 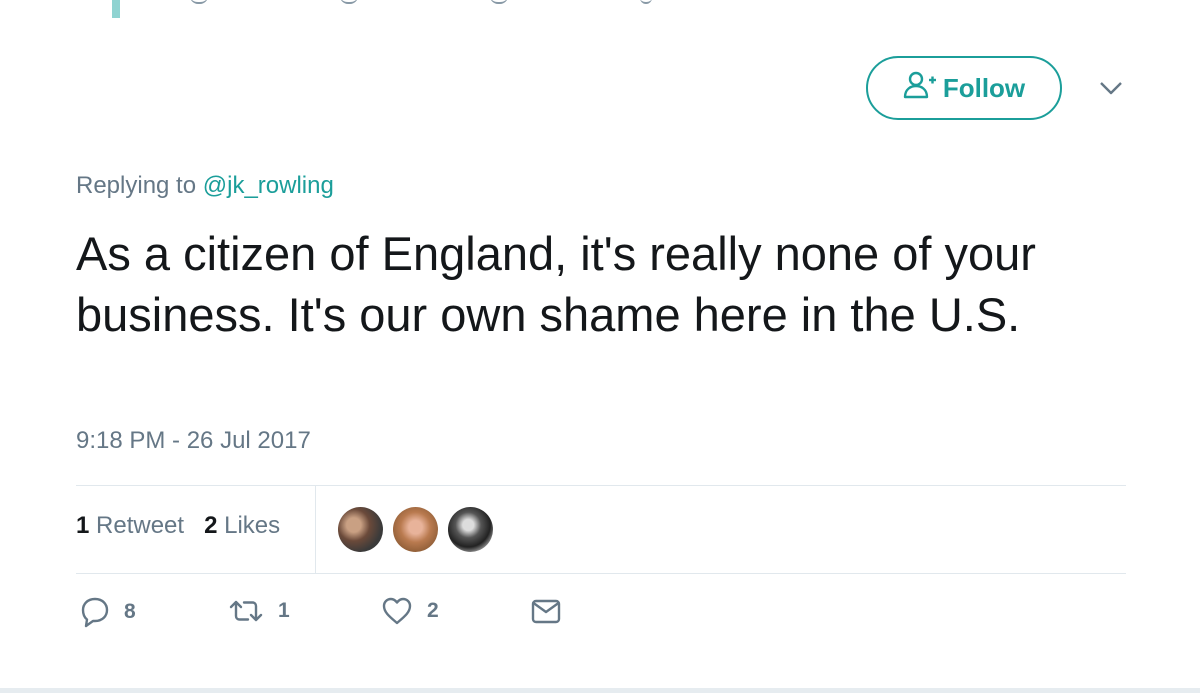 What do you see at coordinates (211, 525) in the screenshot?
I see `likes-stat-count: 2` at bounding box center [211, 525].